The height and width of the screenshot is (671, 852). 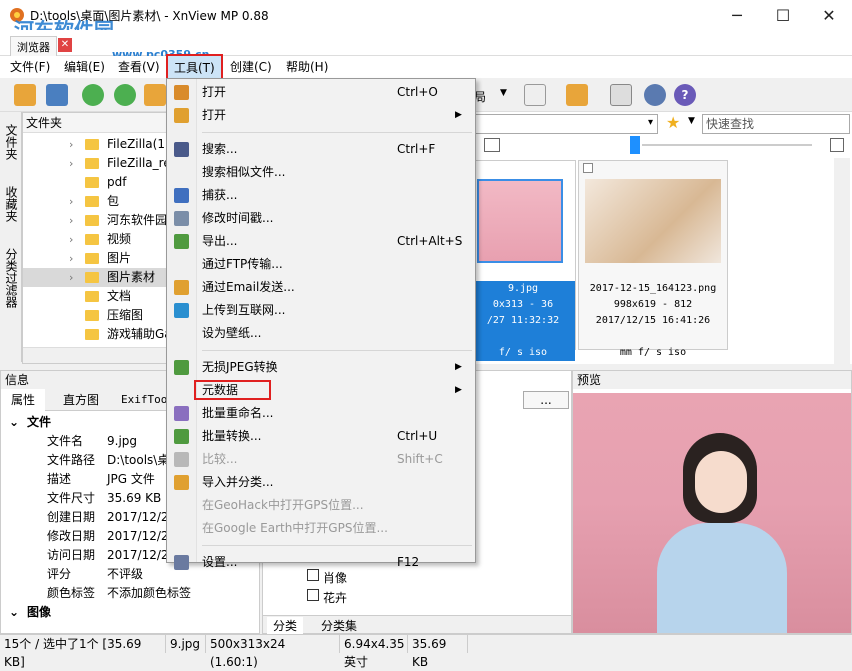 What do you see at coordinates (33, 46) in the screenshot?
I see `tab-browser: 浏览器` at bounding box center [33, 46].